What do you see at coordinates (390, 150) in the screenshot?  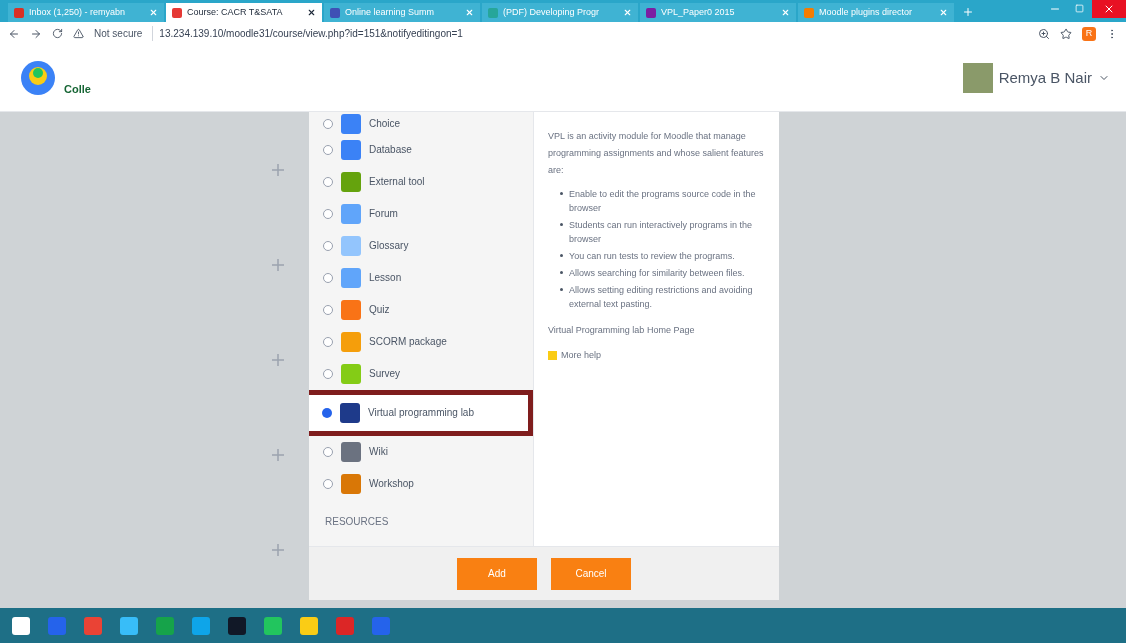 I see `activity-name: Database` at bounding box center [390, 150].